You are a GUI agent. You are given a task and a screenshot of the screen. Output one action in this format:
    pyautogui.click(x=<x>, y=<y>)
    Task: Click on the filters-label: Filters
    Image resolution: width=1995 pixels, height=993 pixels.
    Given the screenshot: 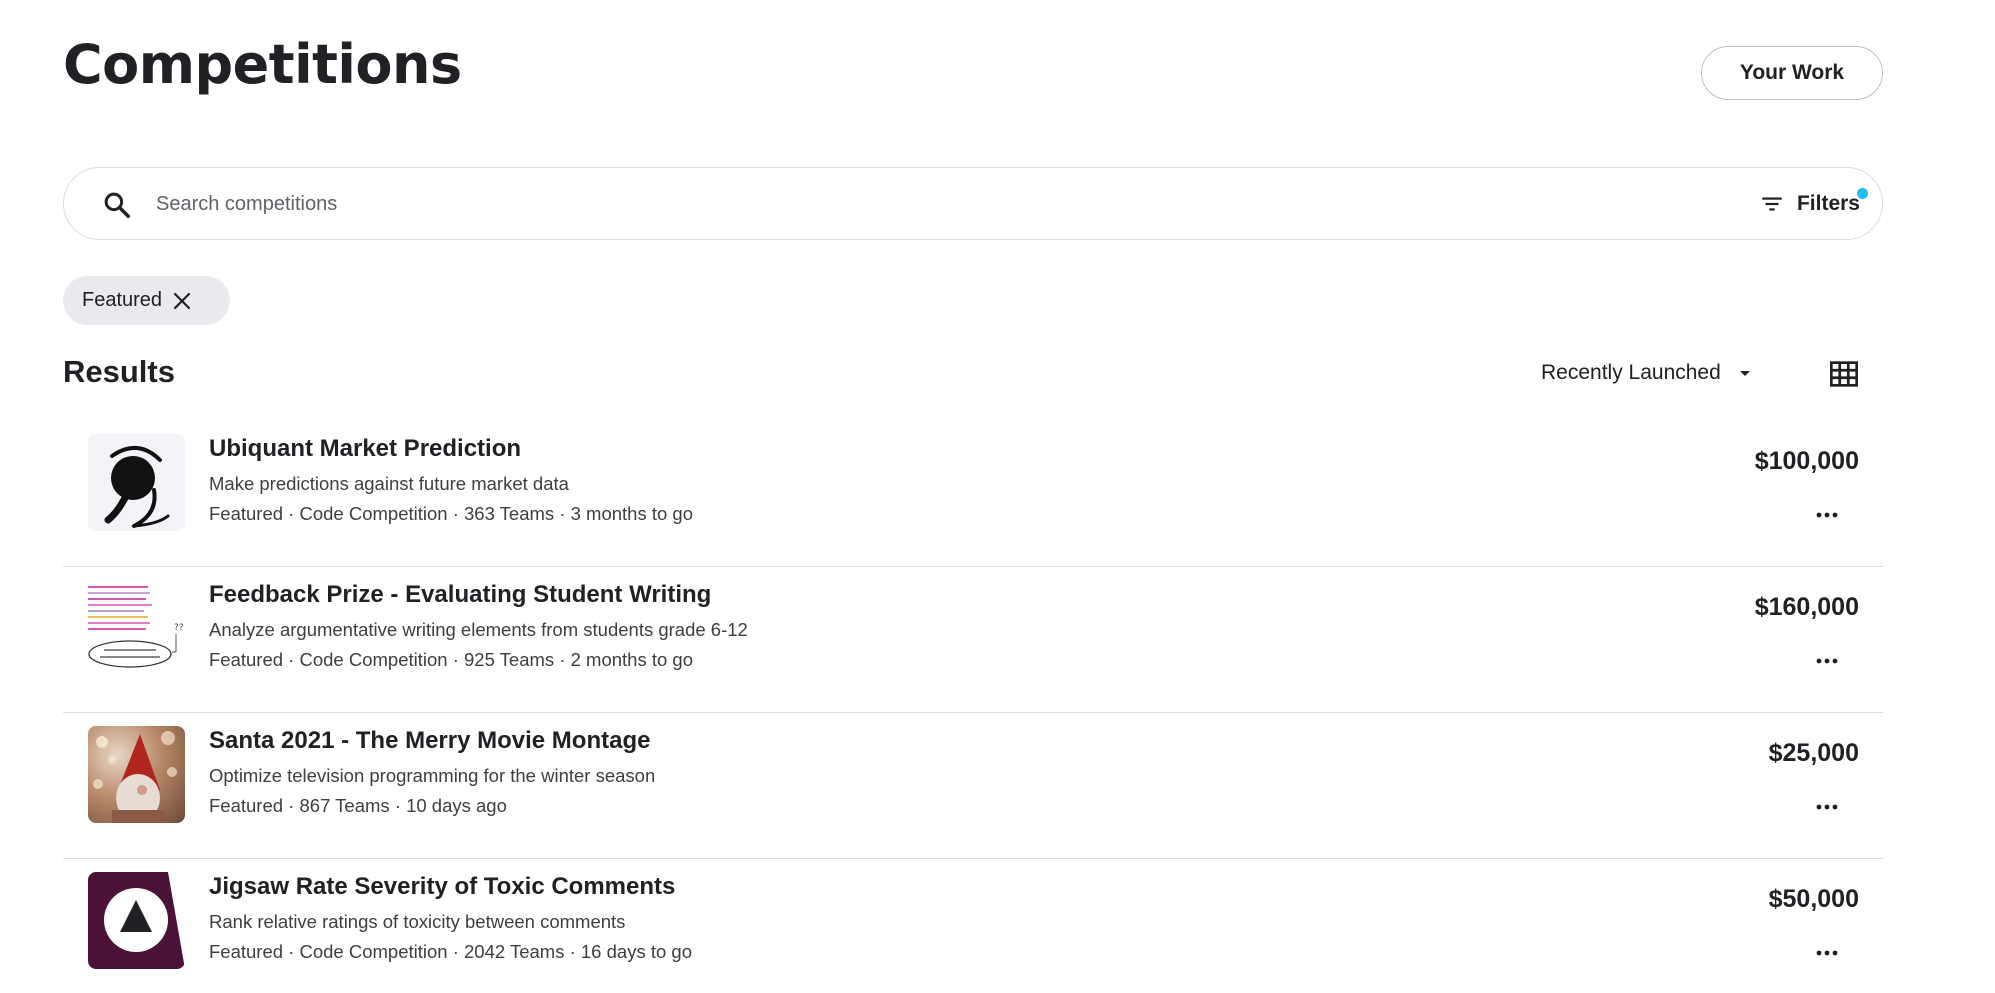 What is the action you would take?
    pyautogui.click(x=1828, y=203)
    